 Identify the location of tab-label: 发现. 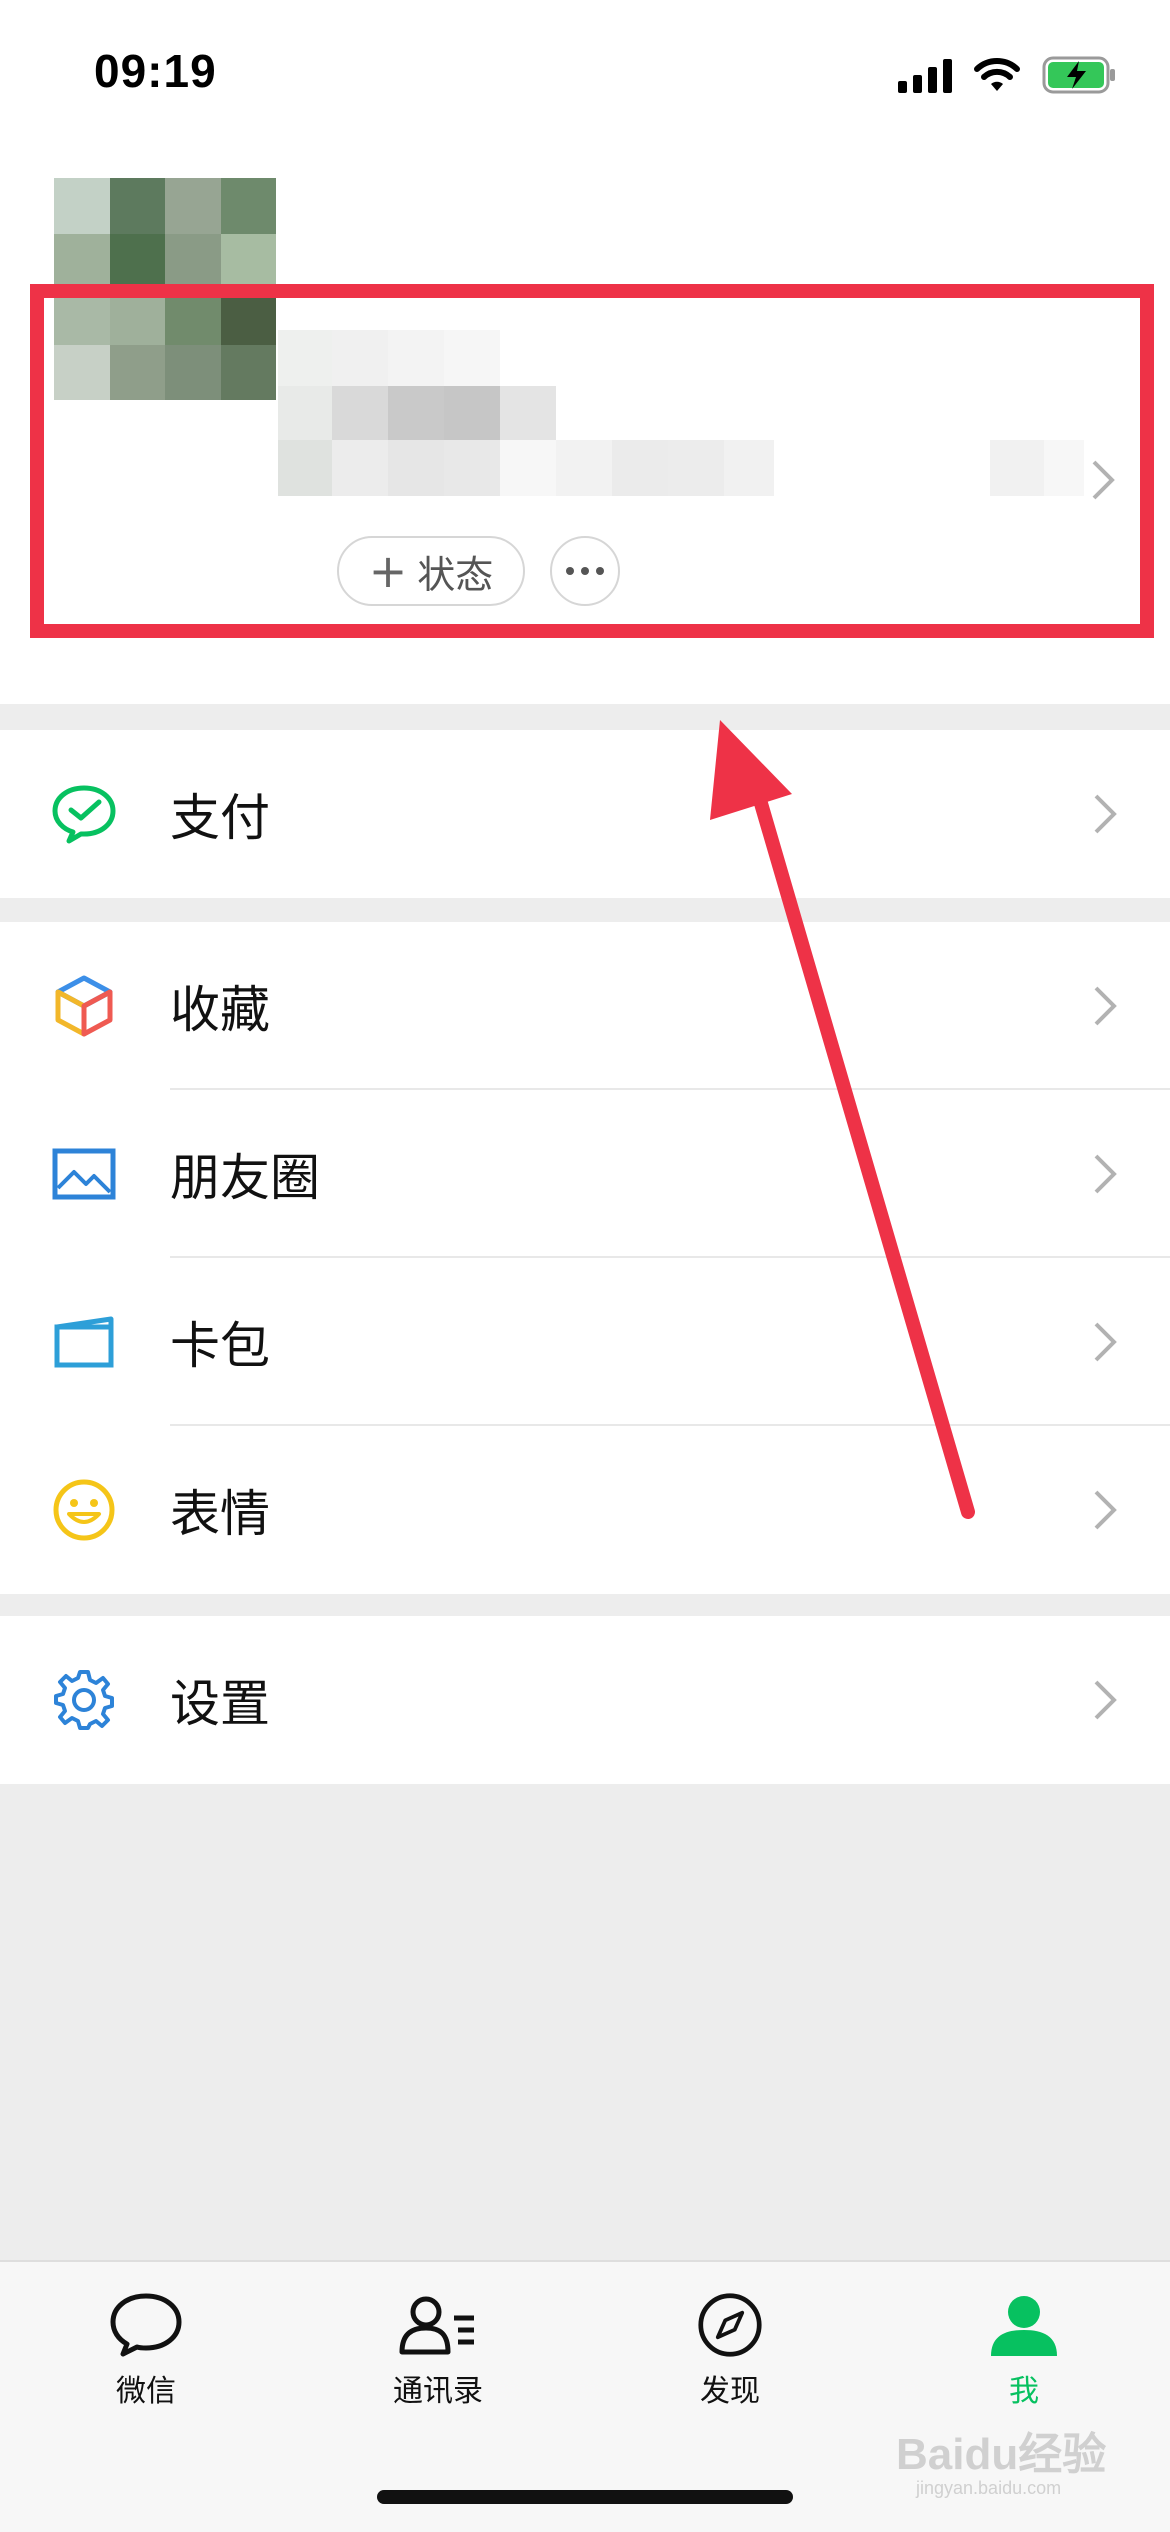
(730, 2391).